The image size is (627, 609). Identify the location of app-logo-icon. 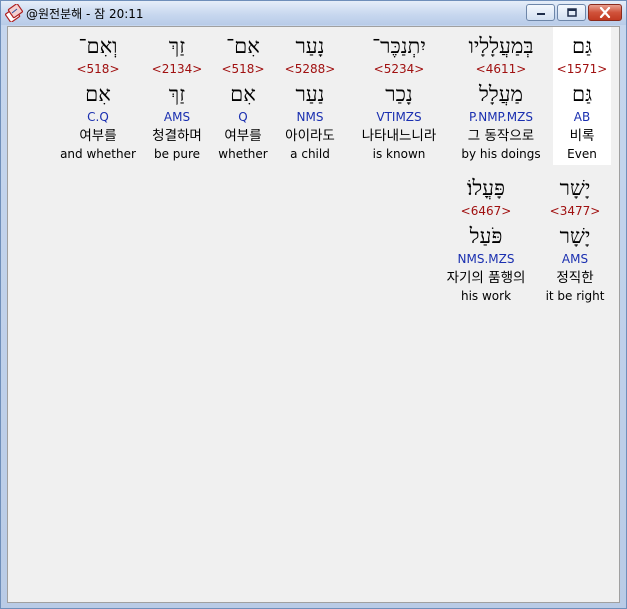
(14, 13).